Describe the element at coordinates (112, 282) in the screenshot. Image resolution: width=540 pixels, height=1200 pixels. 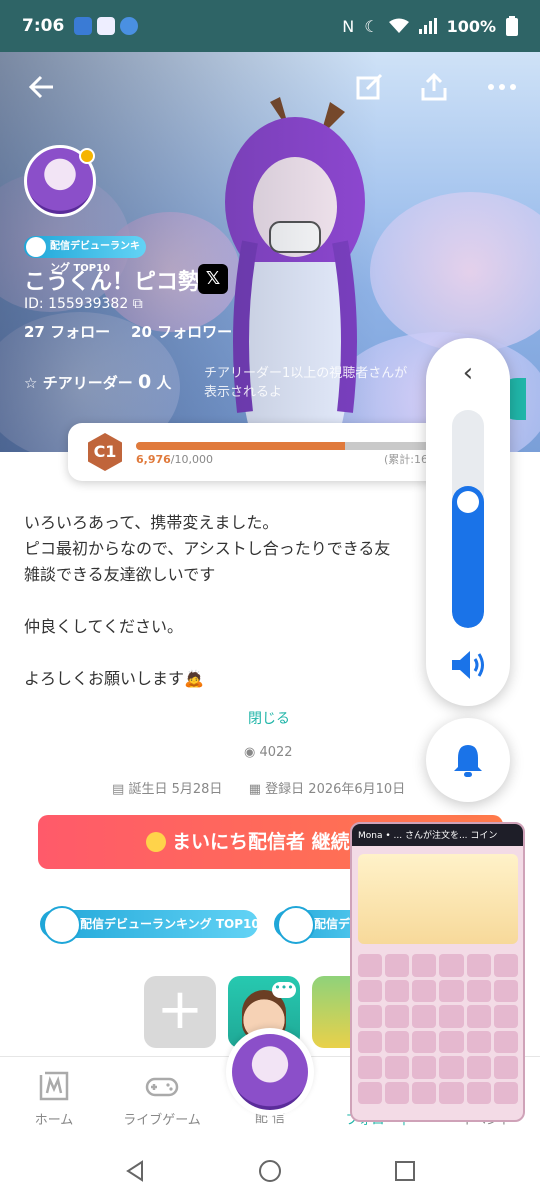
I see `profile-name: こうくん！ピコ勢` at that location.